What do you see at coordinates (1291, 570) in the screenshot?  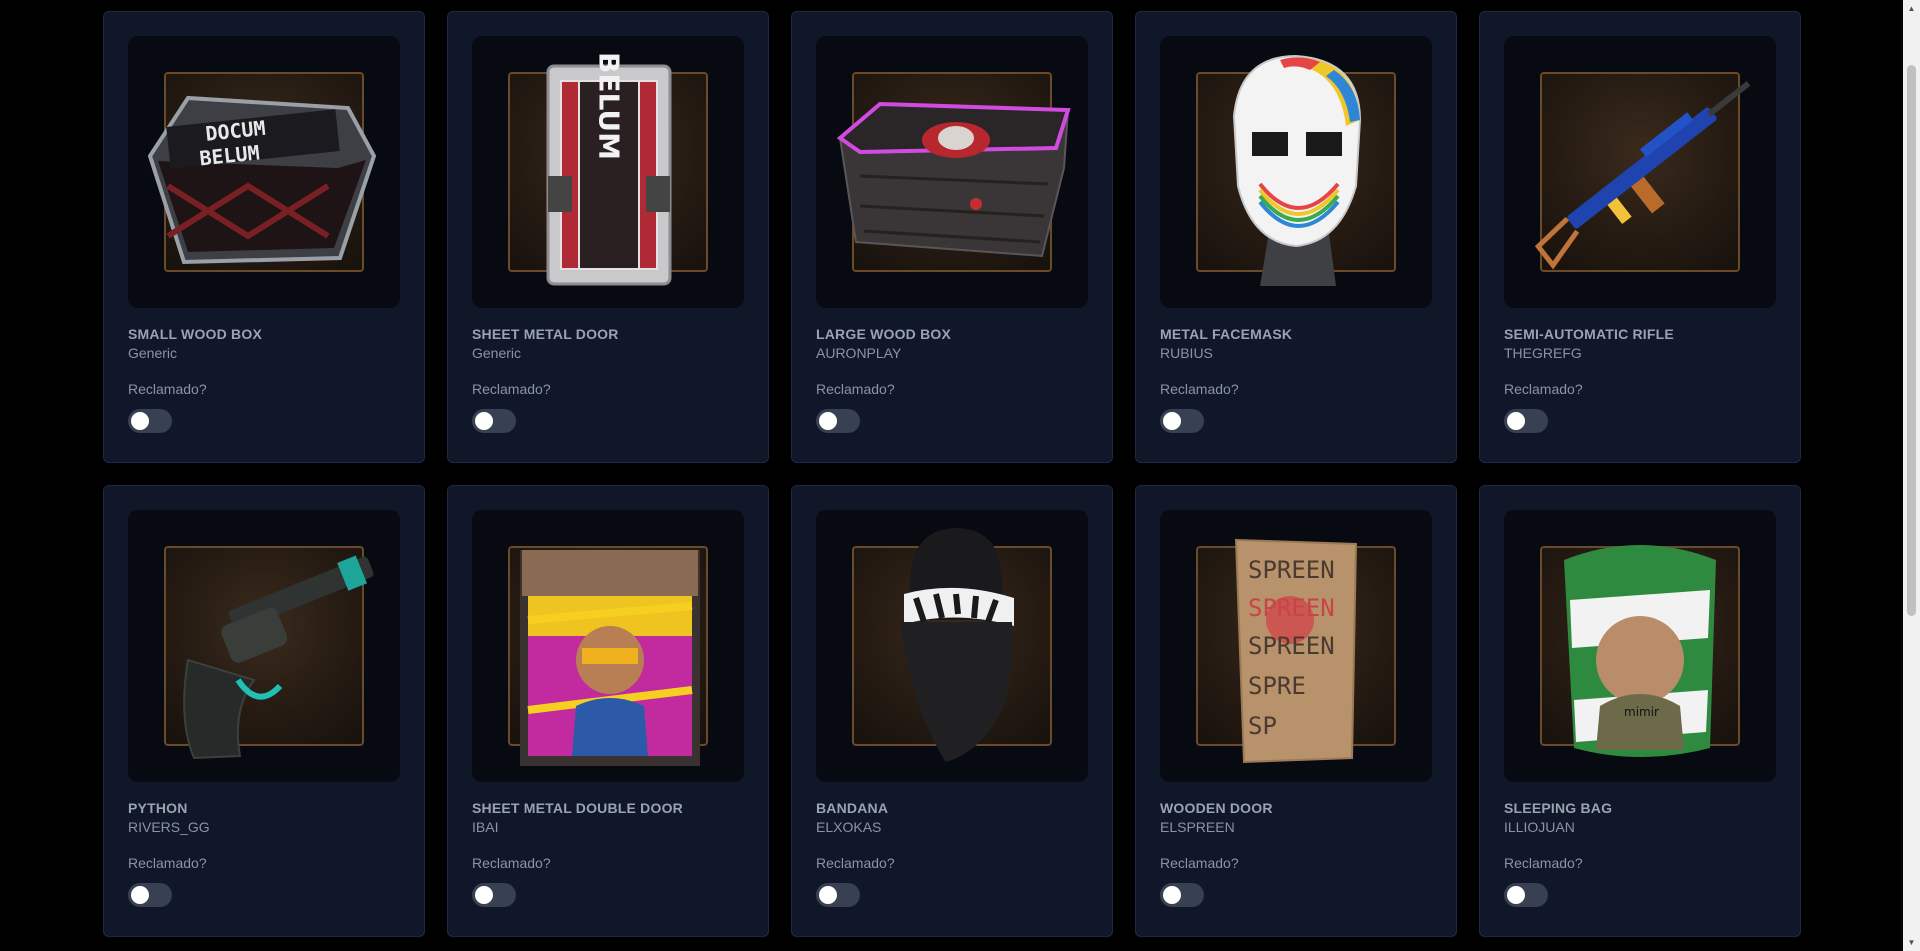 I see `door-scribble-1: SPREEN` at bounding box center [1291, 570].